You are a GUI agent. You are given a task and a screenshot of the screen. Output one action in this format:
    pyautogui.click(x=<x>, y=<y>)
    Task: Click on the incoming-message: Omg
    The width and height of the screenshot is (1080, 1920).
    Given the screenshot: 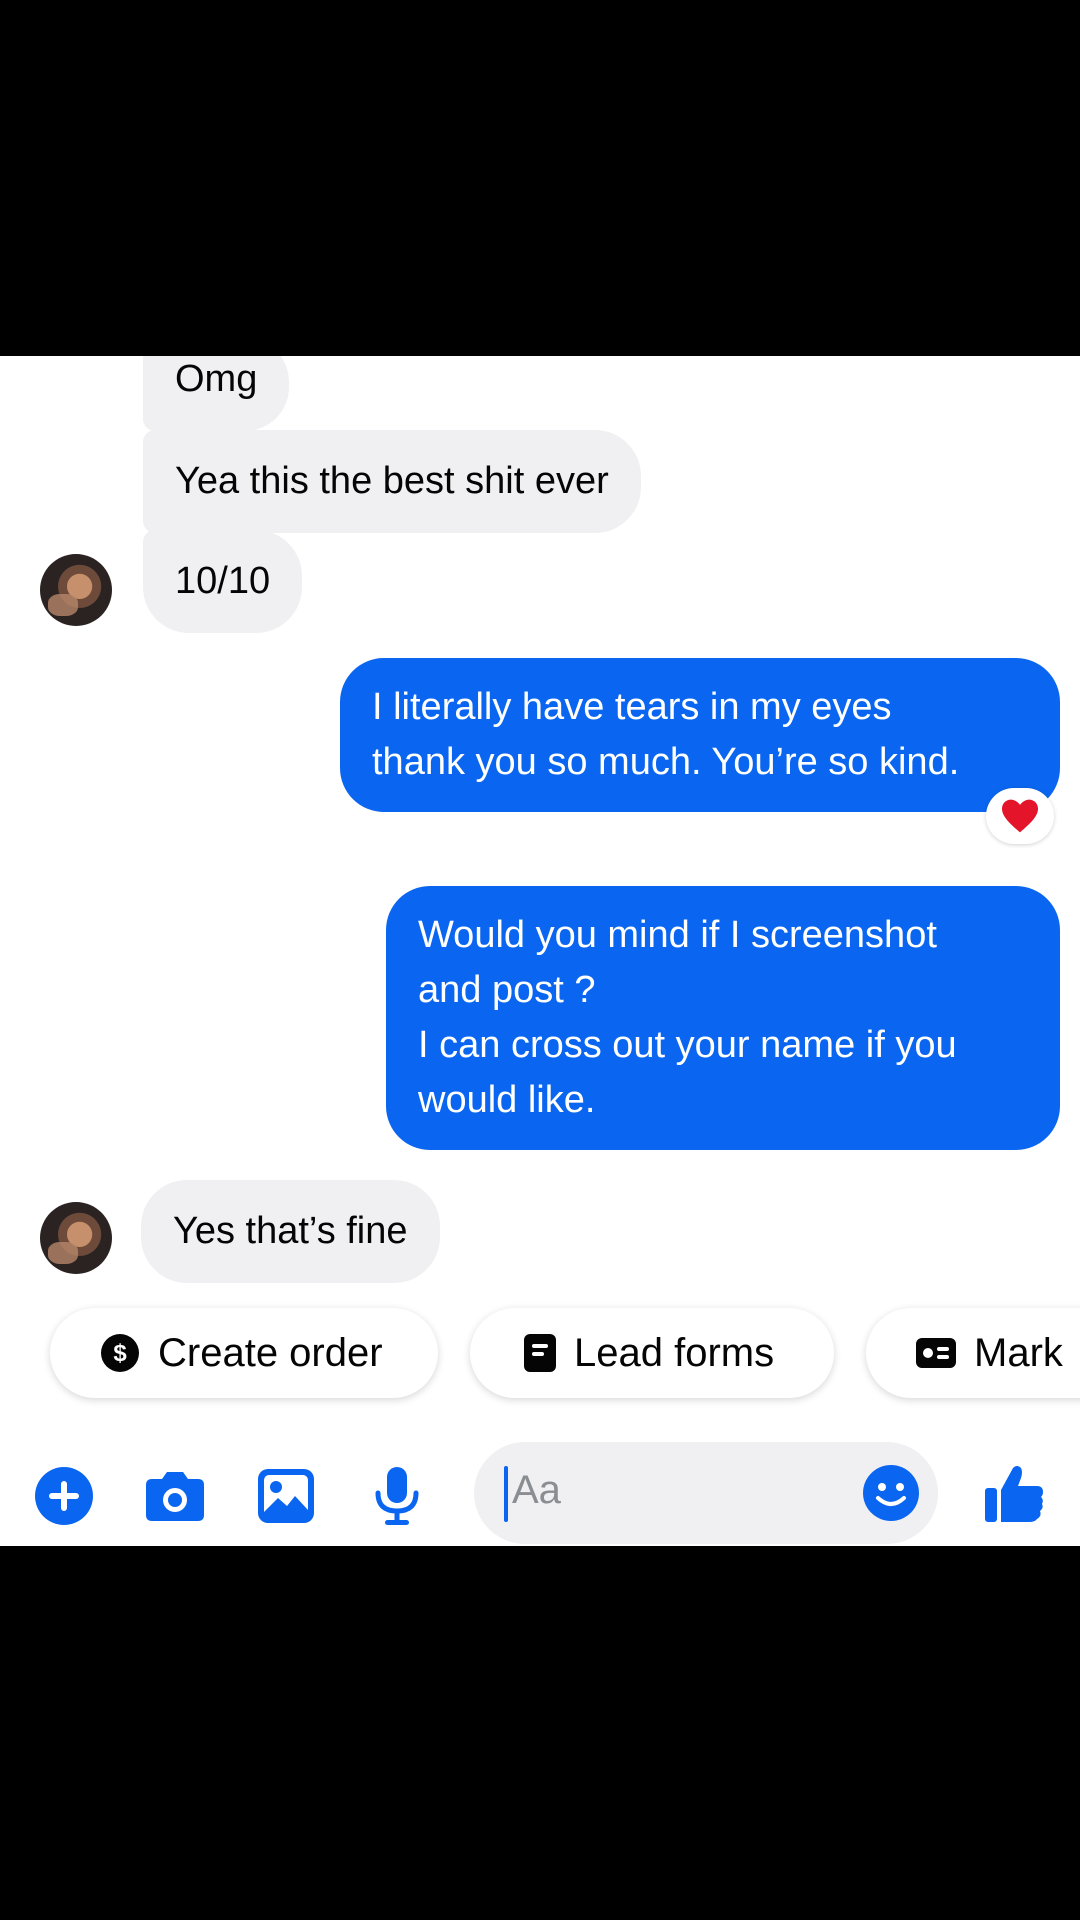 What is the action you would take?
    pyautogui.click(x=216, y=393)
    